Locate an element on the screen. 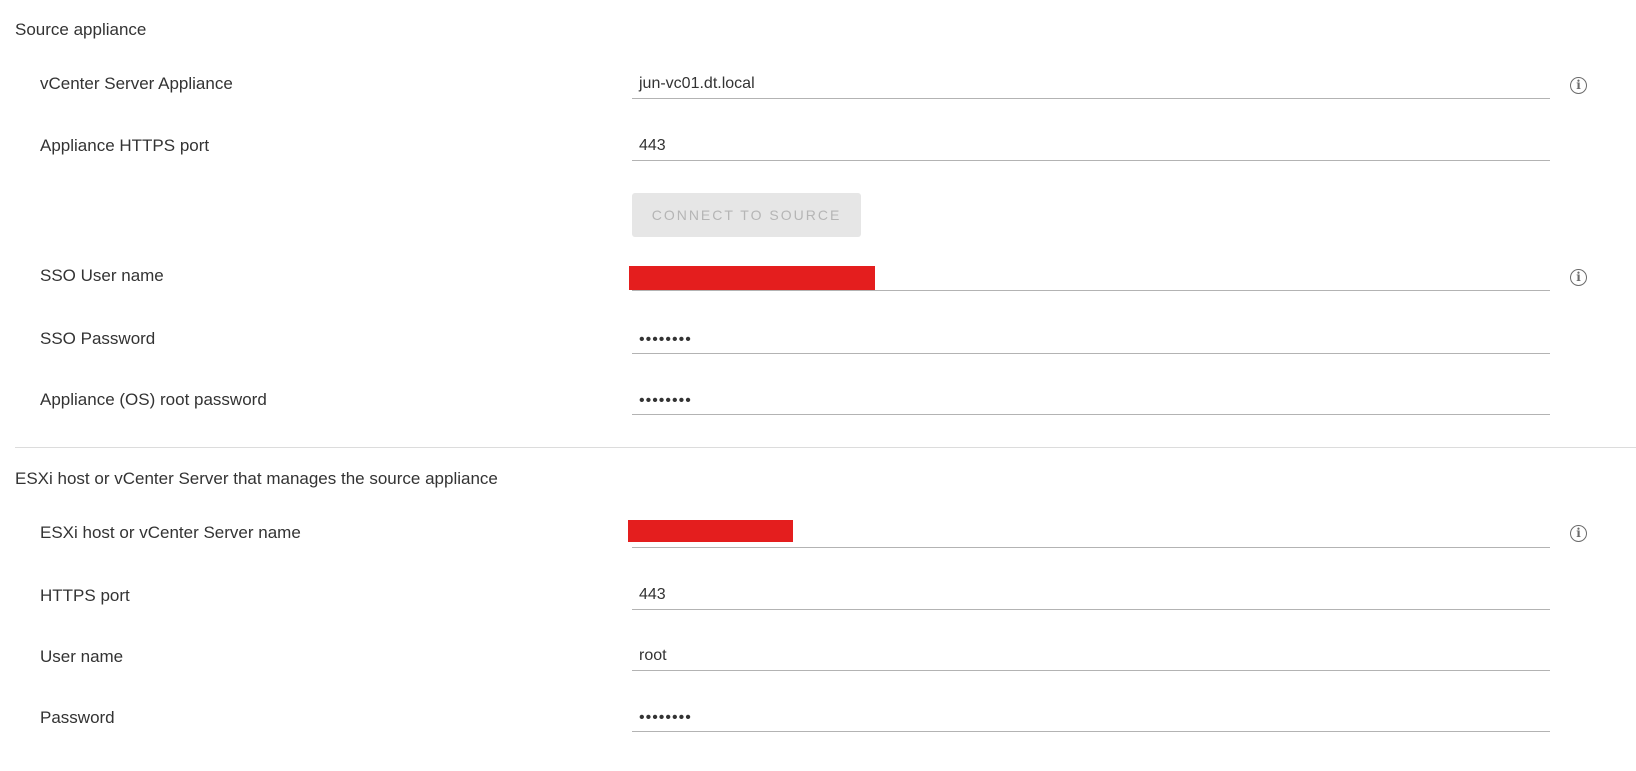 The width and height of the screenshot is (1636, 771). sso-password-value: •••••••• is located at coordinates (665, 339).